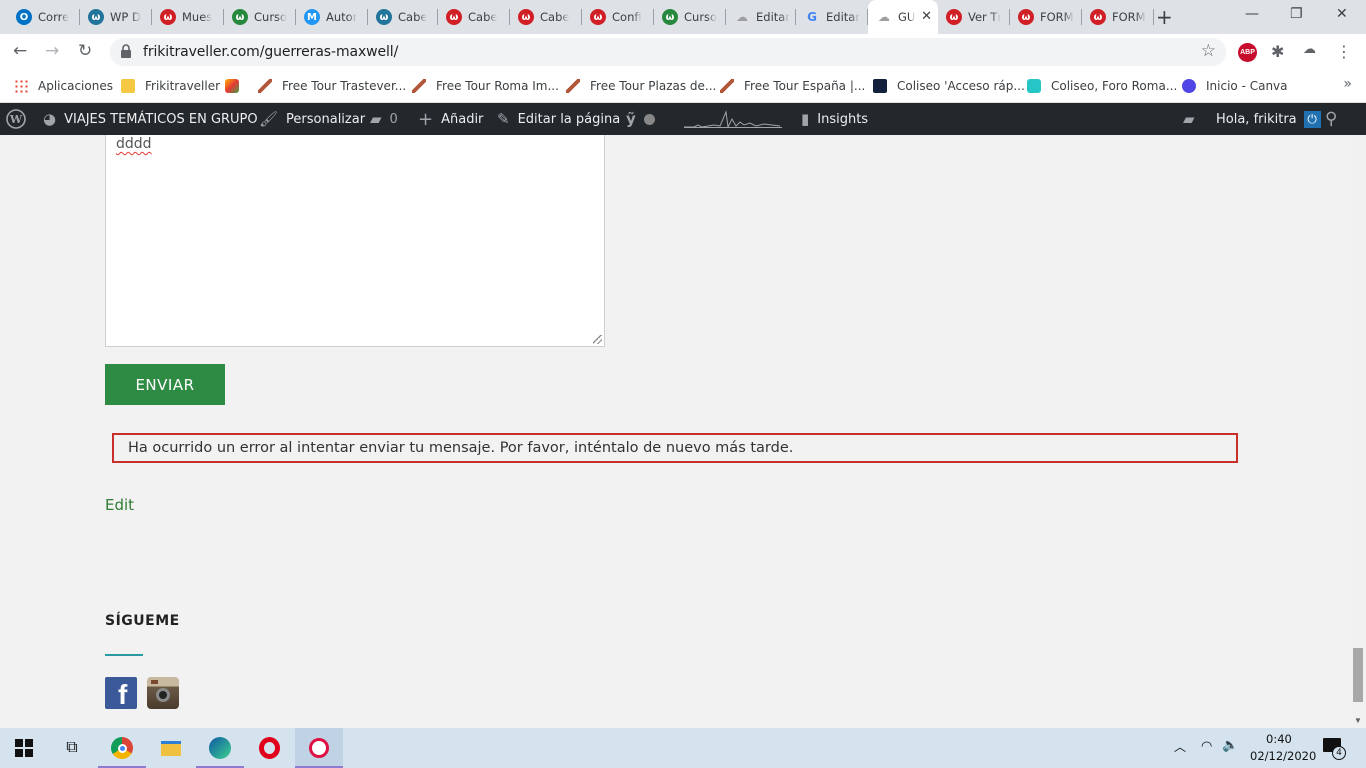 The height and width of the screenshot is (768, 1366). I want to click on stats-sparkline, so click(733, 119).